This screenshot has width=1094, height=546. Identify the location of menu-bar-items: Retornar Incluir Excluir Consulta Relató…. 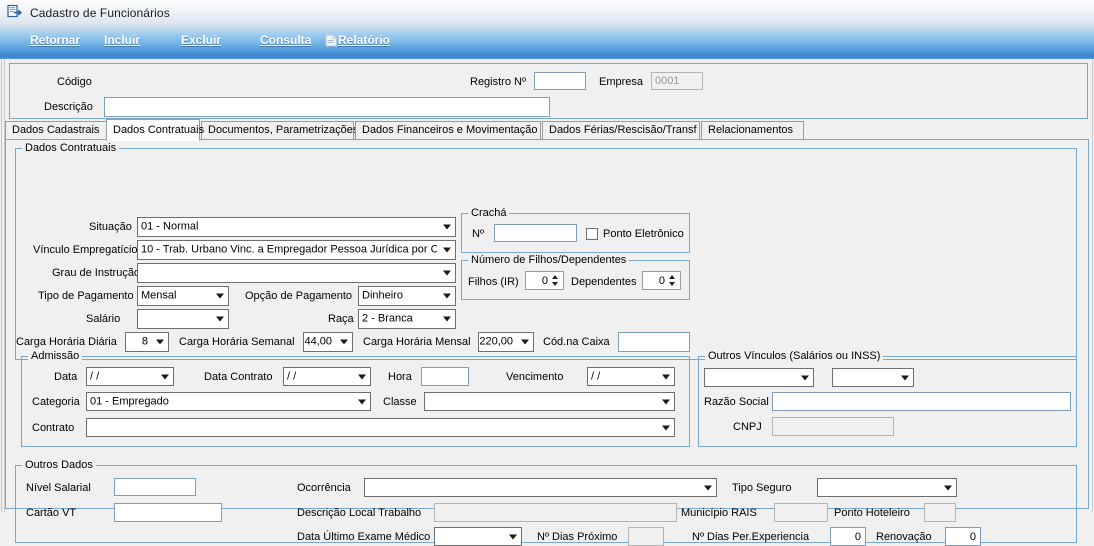
(547, 42).